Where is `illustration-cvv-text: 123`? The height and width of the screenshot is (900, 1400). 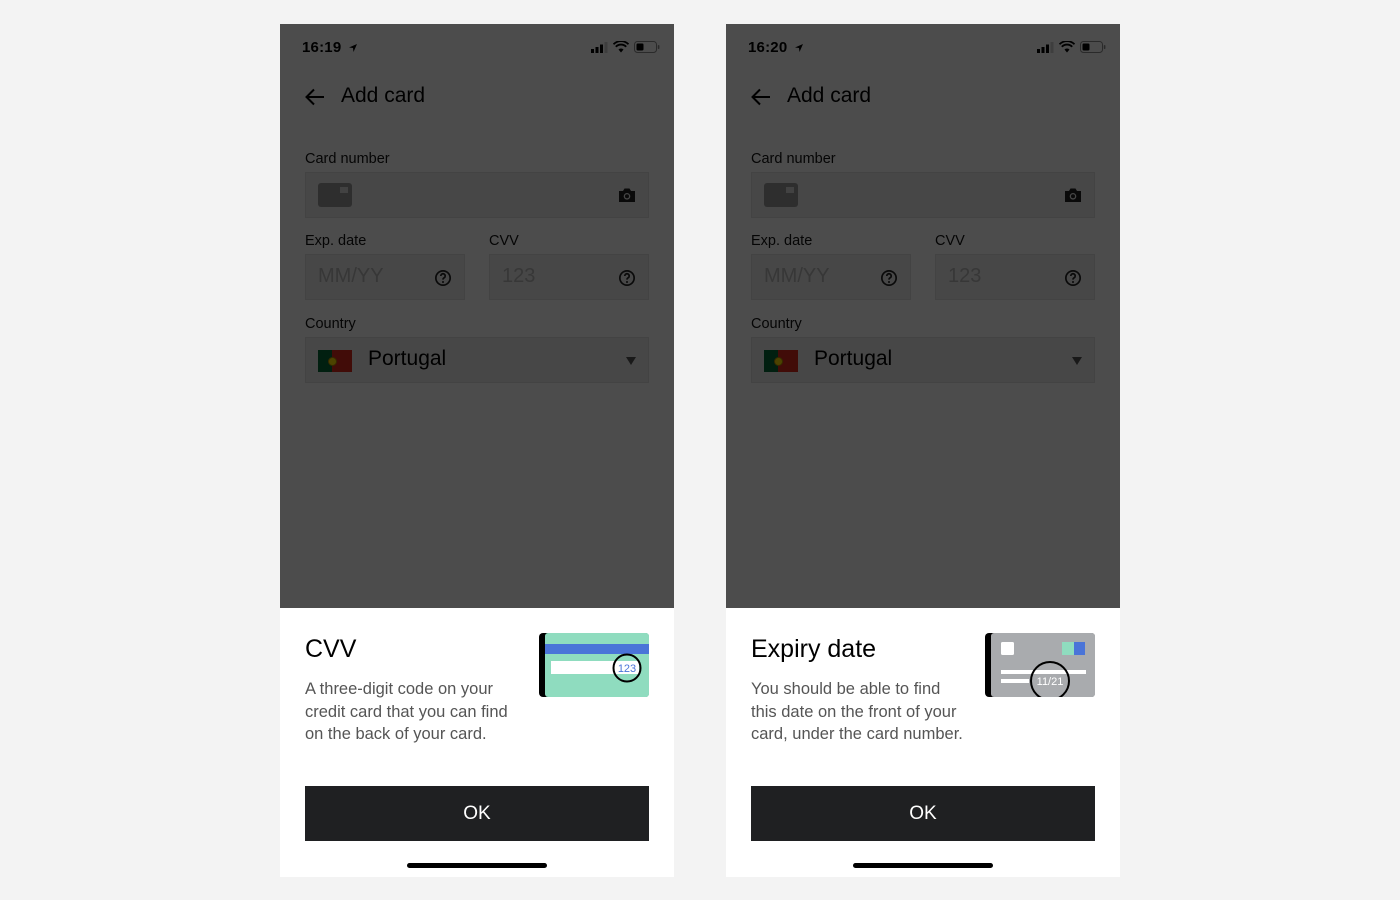 illustration-cvv-text: 123 is located at coordinates (627, 669).